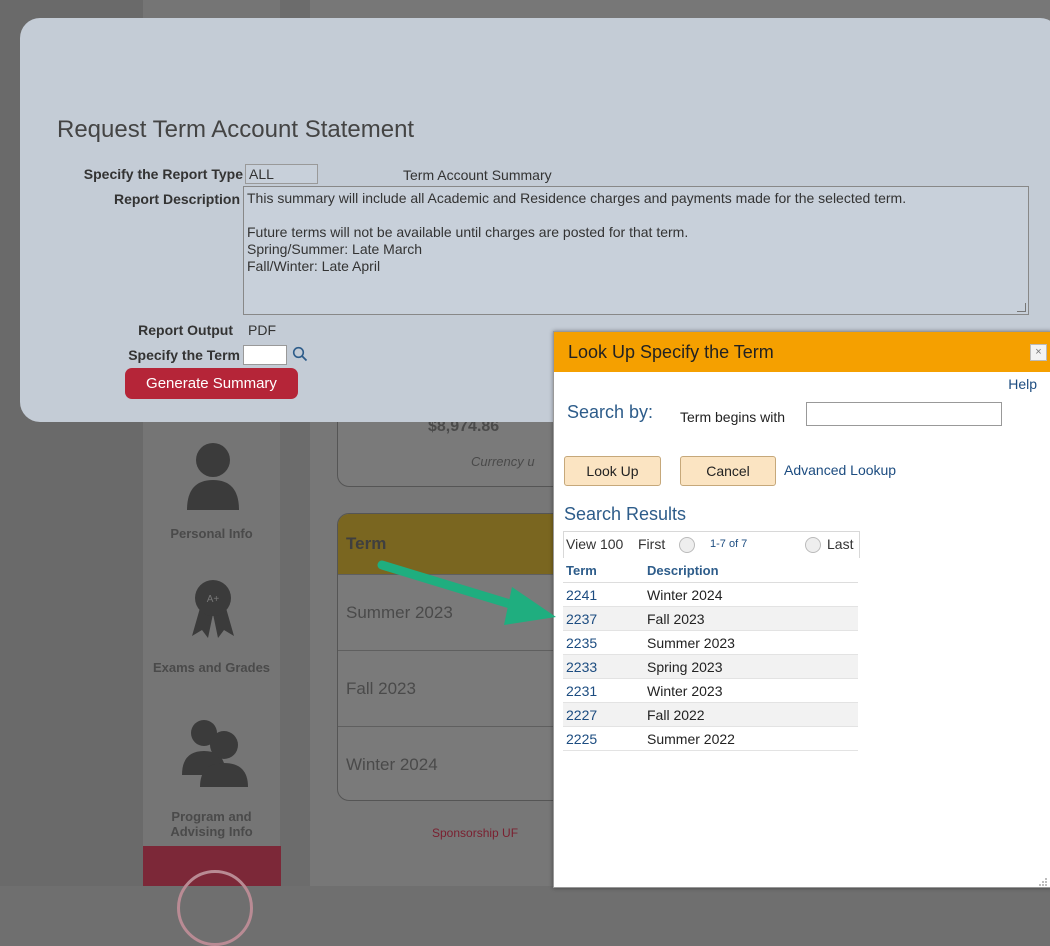  What do you see at coordinates (603, 642) in the screenshot?
I see `term-code-link: 2235` at bounding box center [603, 642].